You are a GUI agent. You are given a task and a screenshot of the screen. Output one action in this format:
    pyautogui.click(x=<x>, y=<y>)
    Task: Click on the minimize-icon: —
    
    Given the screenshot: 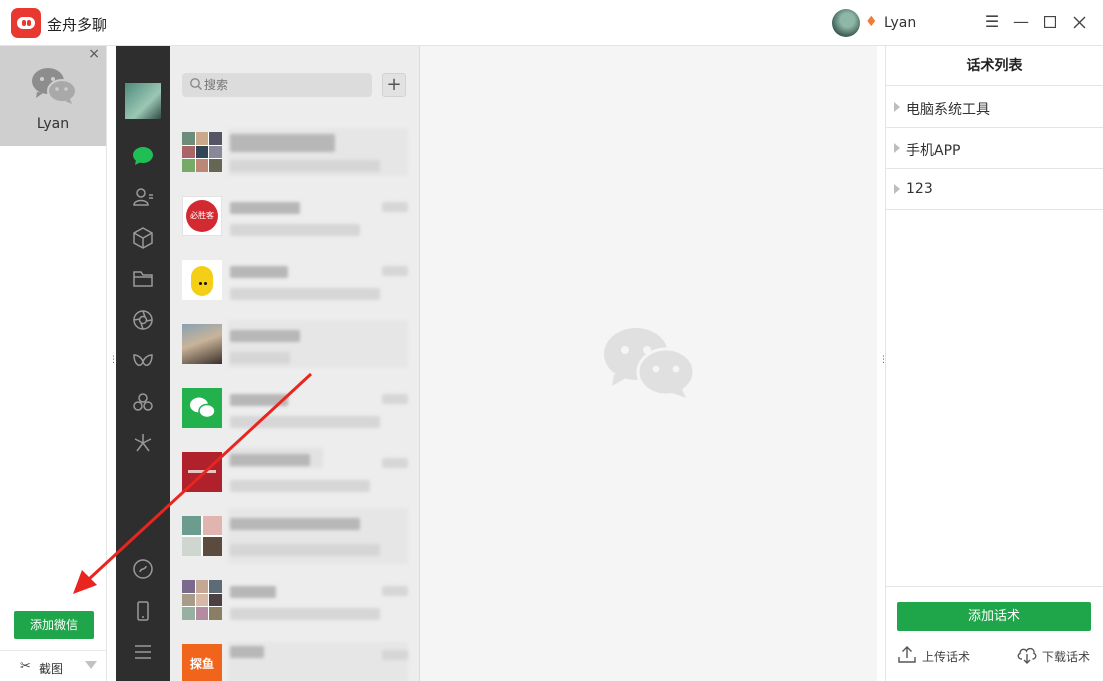 What is the action you would take?
    pyautogui.click(x=1021, y=22)
    